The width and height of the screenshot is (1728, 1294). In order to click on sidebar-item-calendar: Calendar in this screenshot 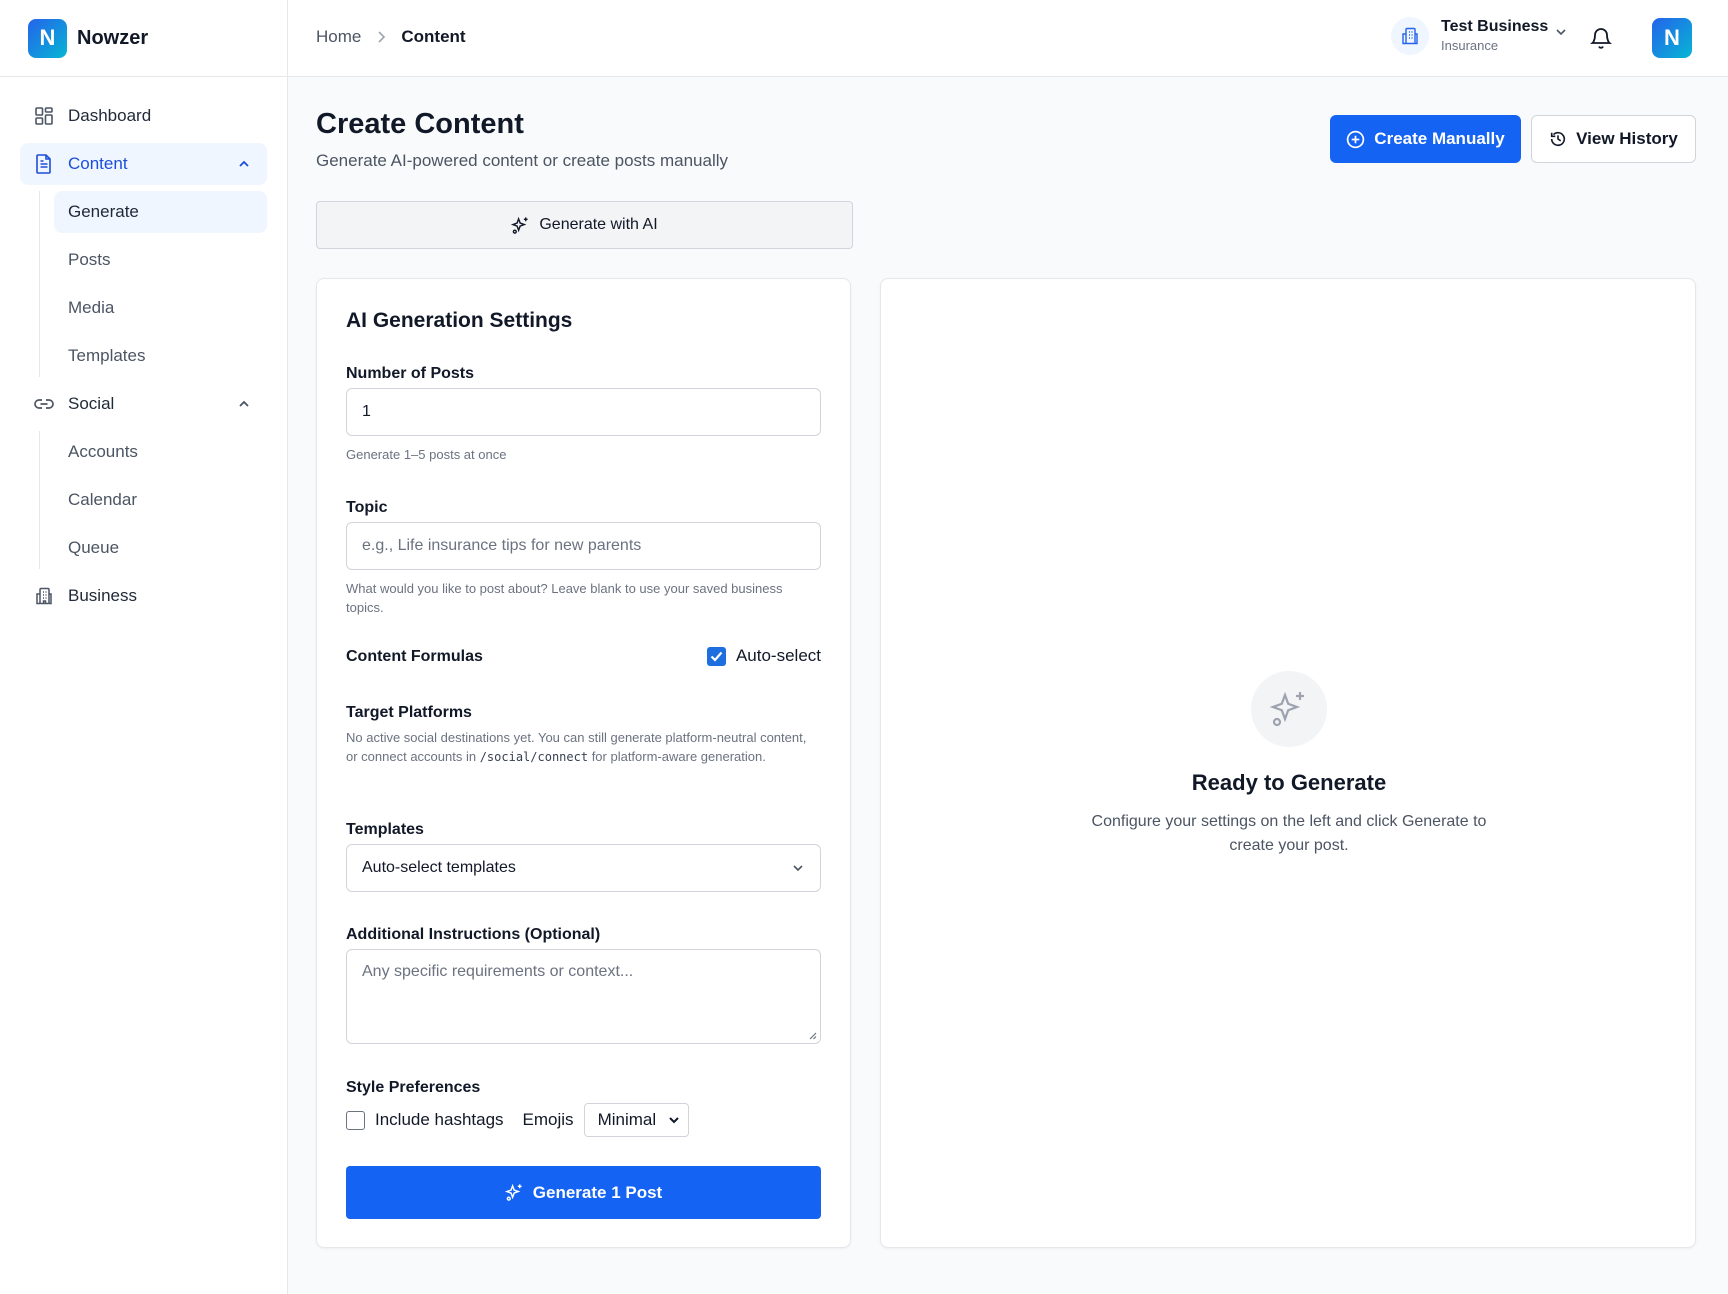, I will do `click(160, 500)`.